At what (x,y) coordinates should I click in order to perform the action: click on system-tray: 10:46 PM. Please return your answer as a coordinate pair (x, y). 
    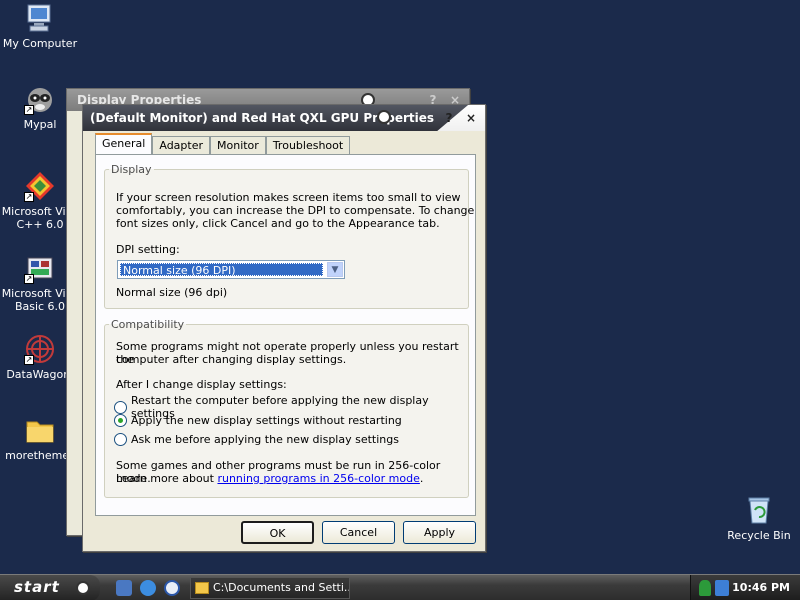
    Looking at the image, I should click on (745, 587).